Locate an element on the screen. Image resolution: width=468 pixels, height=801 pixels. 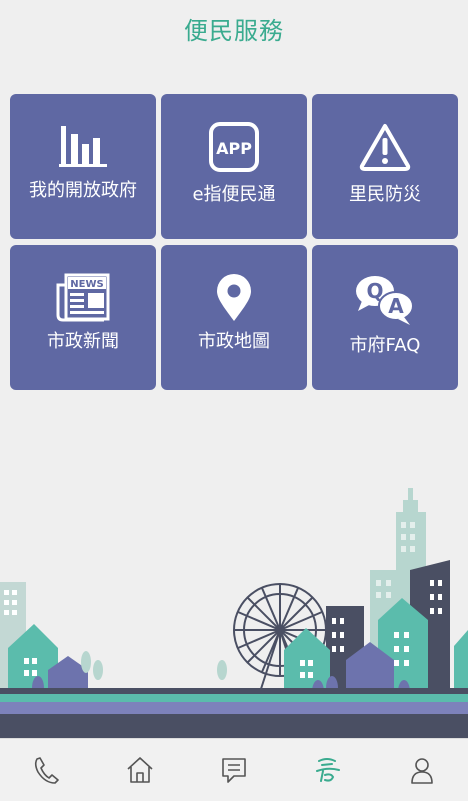
tile-faq: Q A 市府FAQ is located at coordinates (385, 317).